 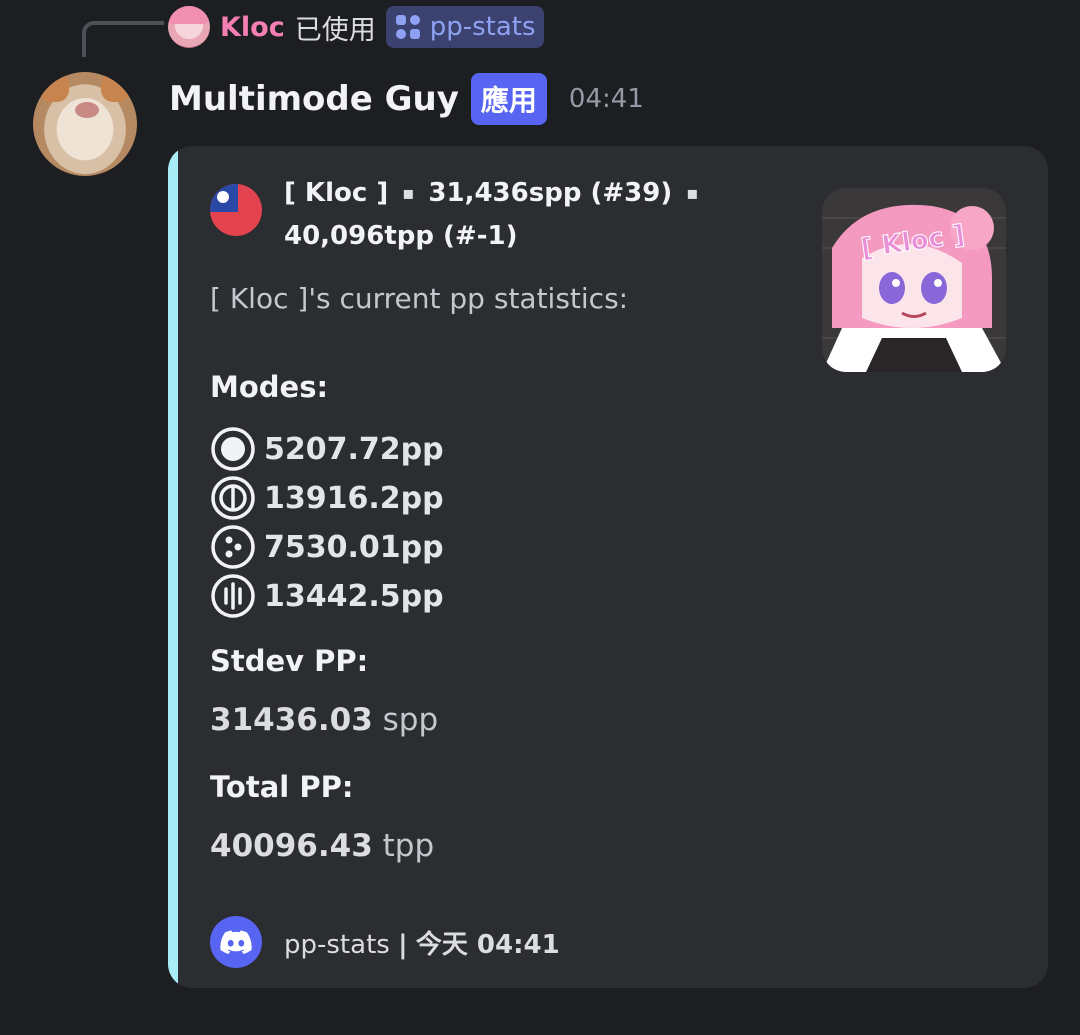 What do you see at coordinates (269, 387) in the screenshot?
I see `modes-title: Modes:` at bounding box center [269, 387].